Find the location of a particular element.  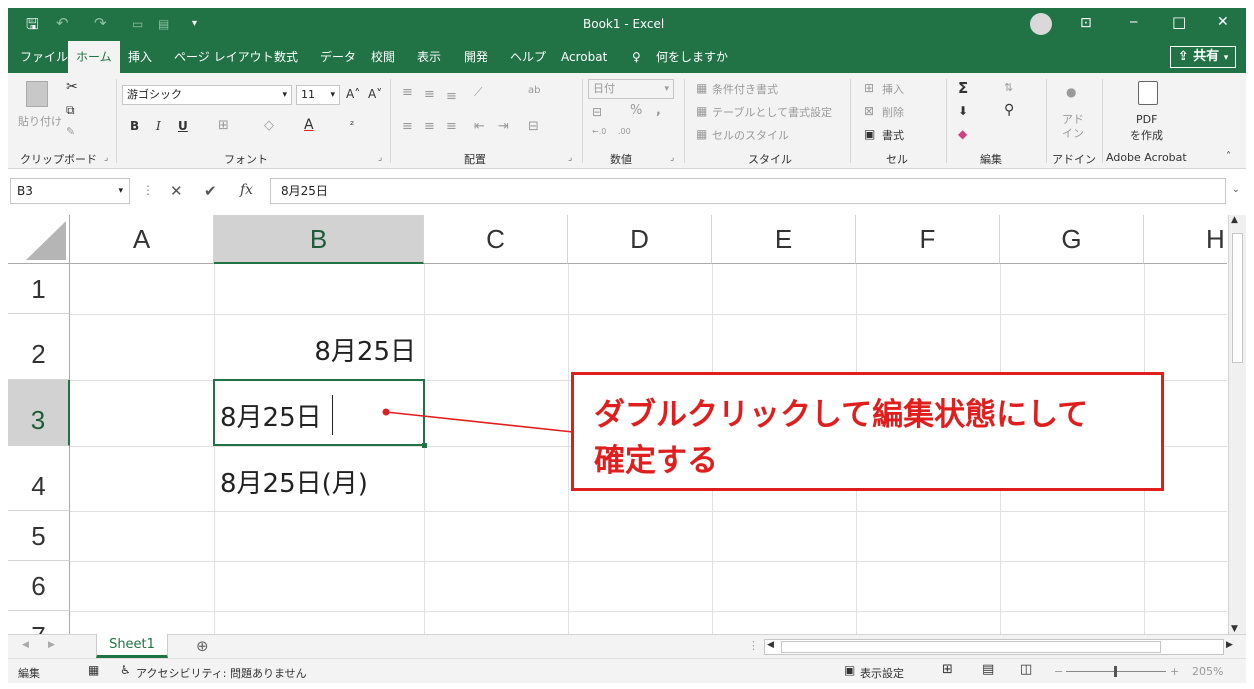

callout-line-2: 確定する is located at coordinates (656, 461).